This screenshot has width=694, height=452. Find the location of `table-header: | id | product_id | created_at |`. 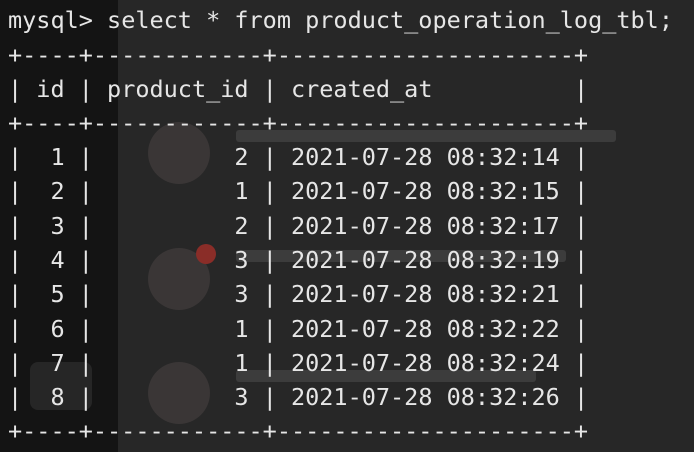

table-header: | id | product_id | created_at | is located at coordinates (298, 89).